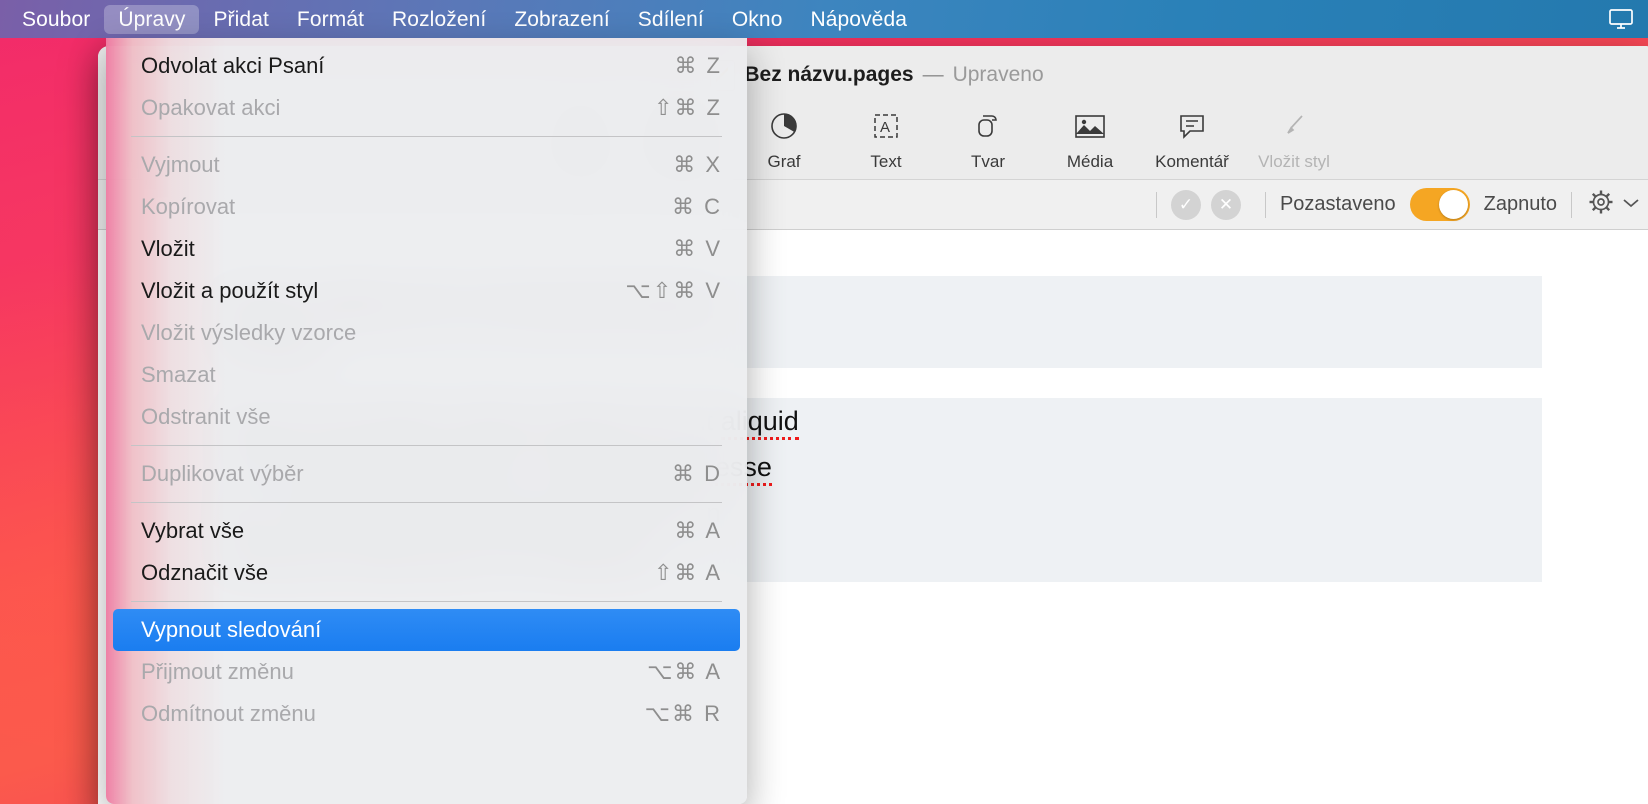  Describe the element at coordinates (249, 332) in the screenshot. I see `menu-item-label: Vložit výsledky vzorce` at that location.